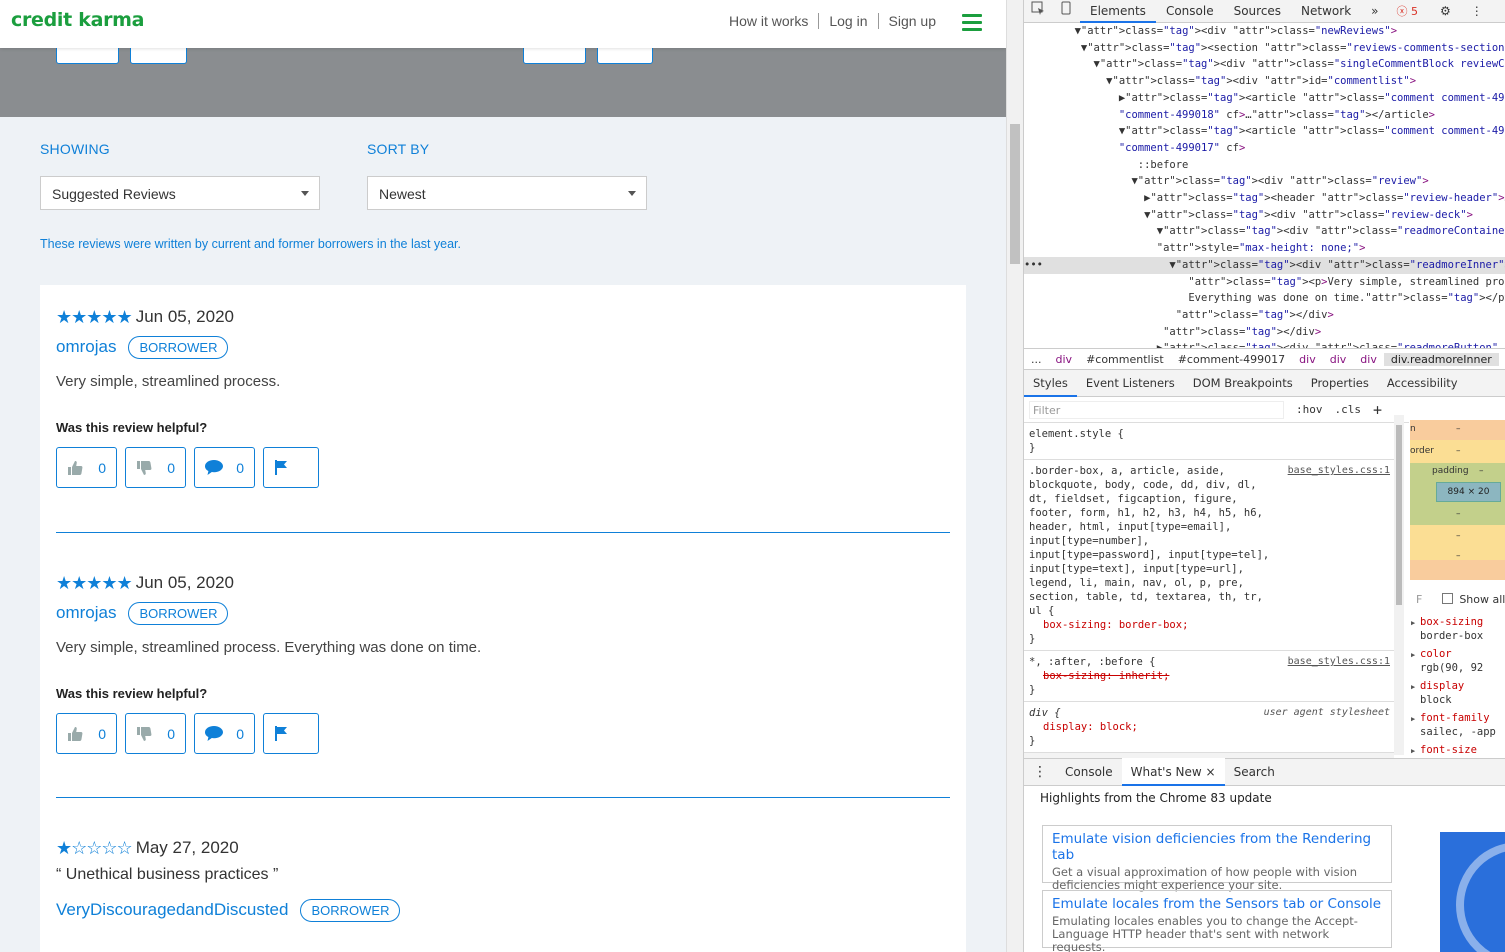 The height and width of the screenshot is (952, 1505). I want to click on tab-sources: Sources, so click(1257, 11).